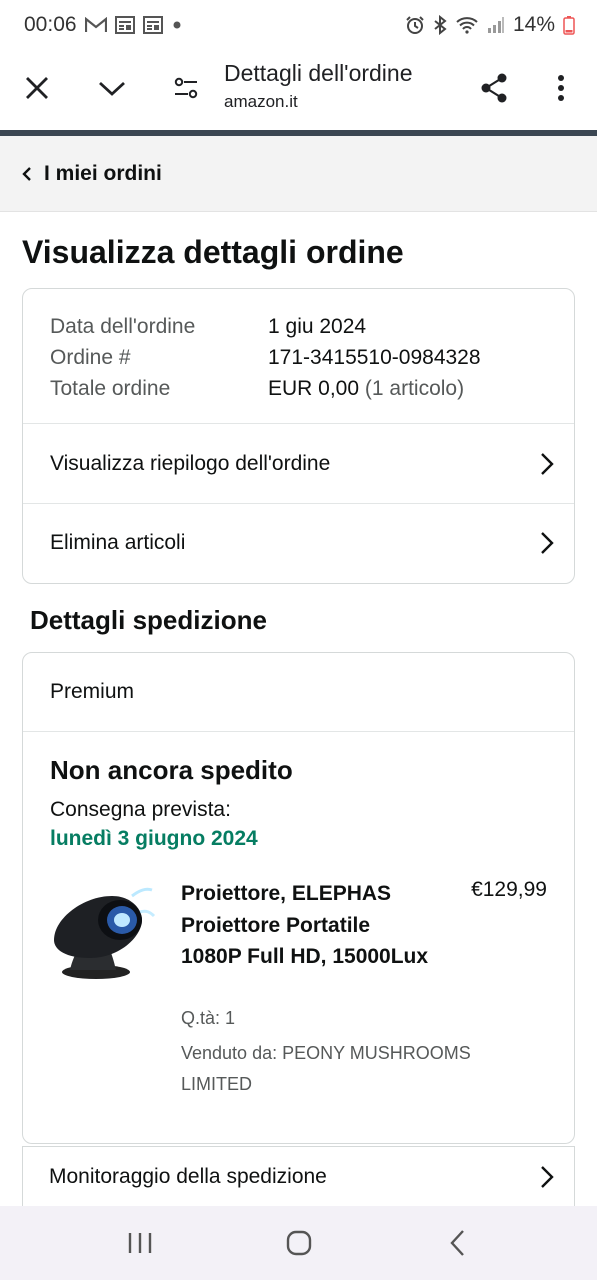  I want to click on product-quantity: Q.tà: 1, so click(208, 1018).